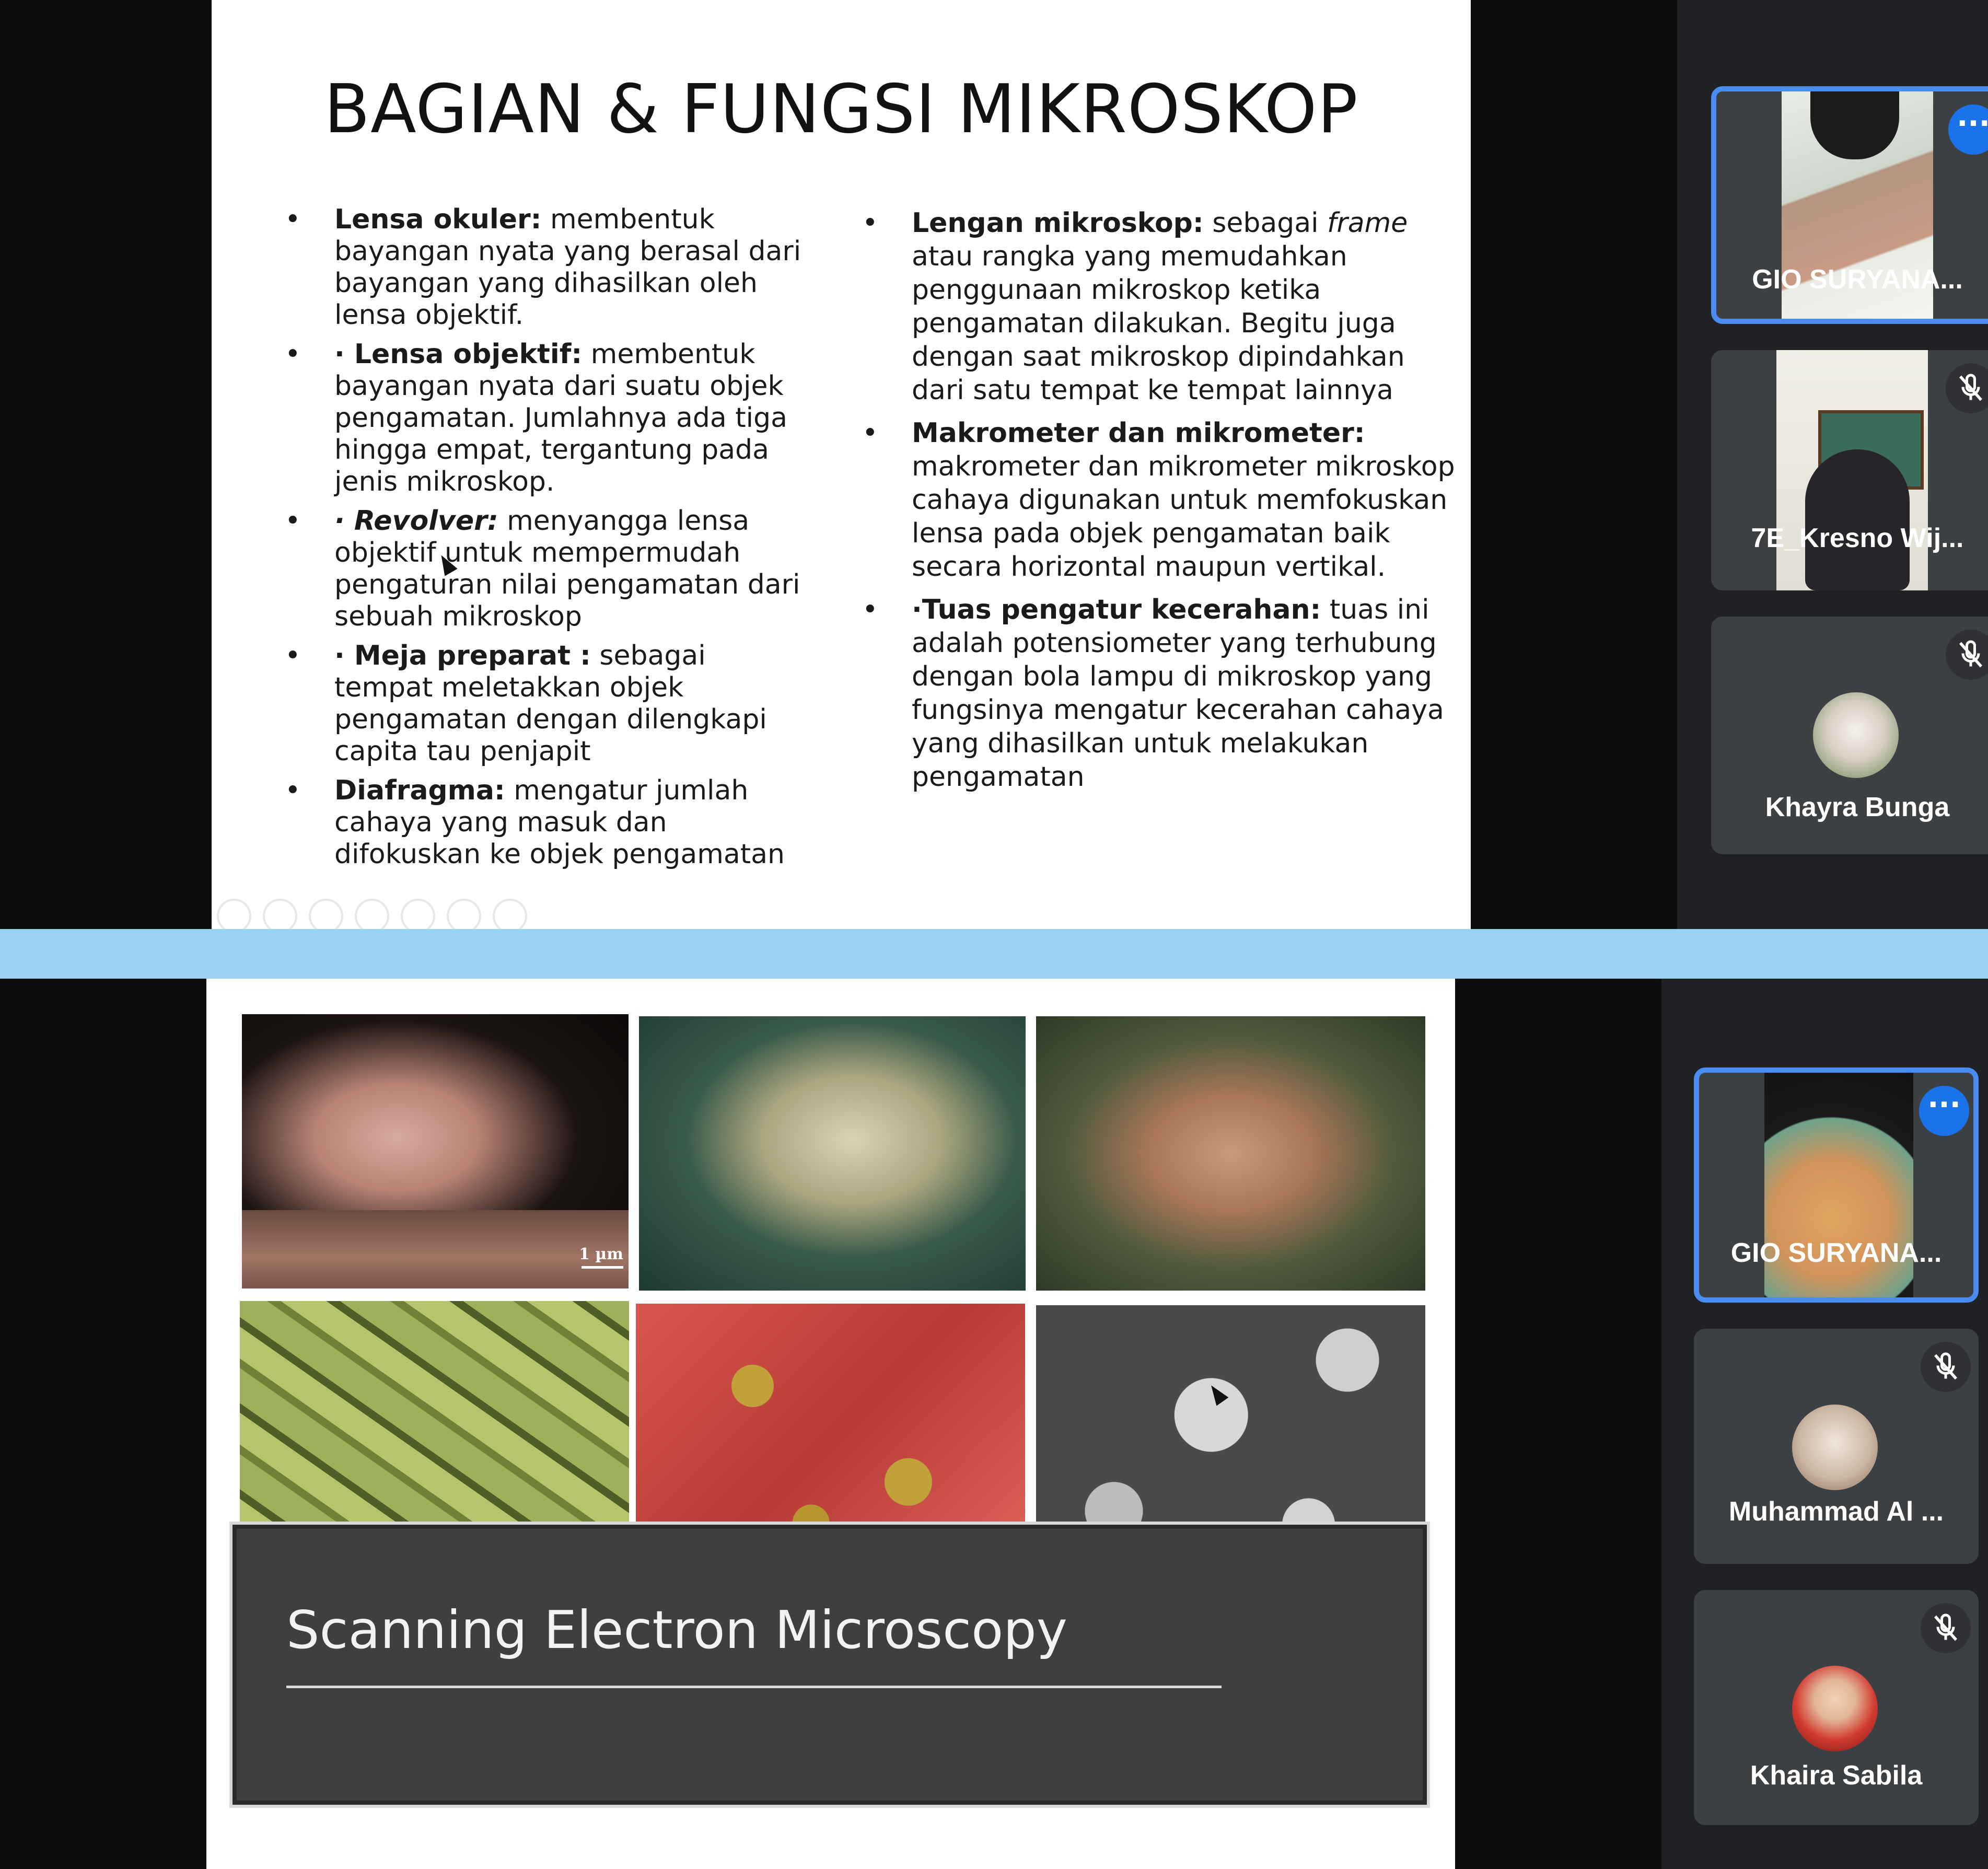 This screenshot has height=1869, width=1988. Describe the element at coordinates (1116, 610) in the screenshot. I see `term: ·Tuas pengatur kecerahan:` at that location.